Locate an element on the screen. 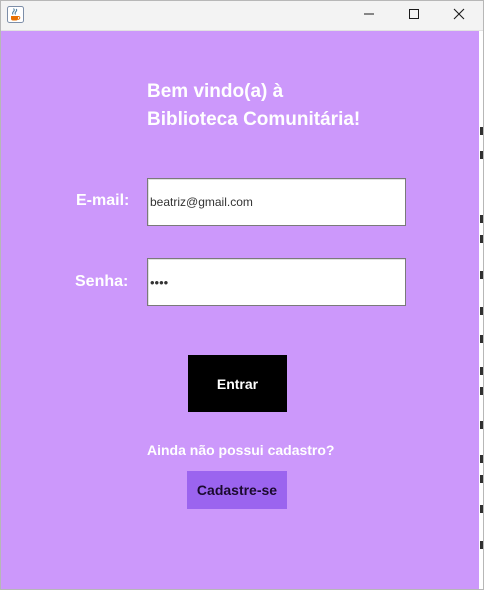 This screenshot has width=484, height=590. password-label: Senha: is located at coordinates (102, 281).